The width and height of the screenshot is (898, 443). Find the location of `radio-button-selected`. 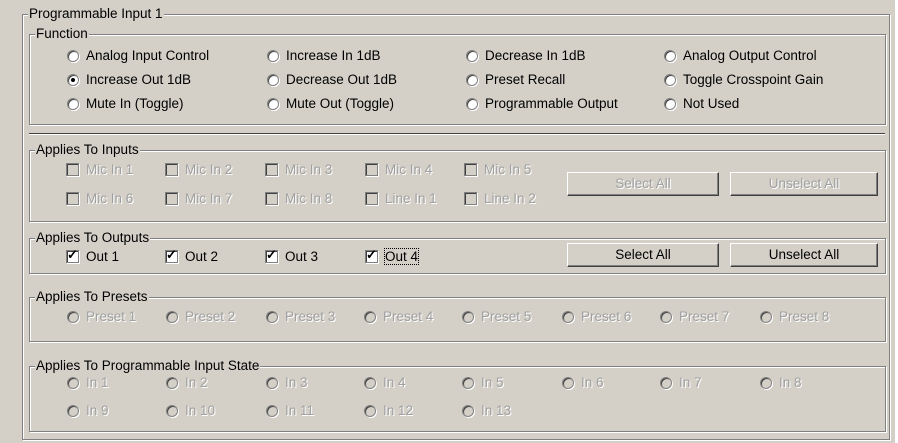

radio-button-selected is located at coordinates (73, 80).